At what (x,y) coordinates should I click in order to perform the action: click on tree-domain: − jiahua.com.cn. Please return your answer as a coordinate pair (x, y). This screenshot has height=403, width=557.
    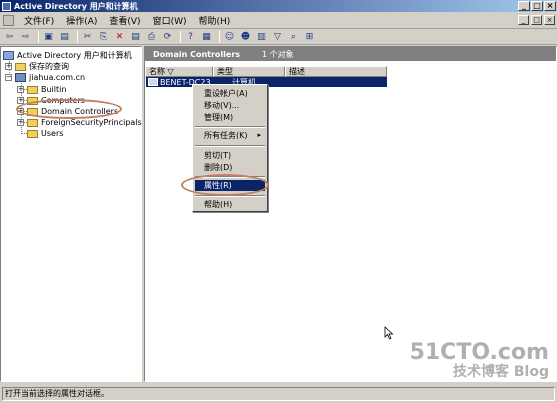
    Looking at the image, I should click on (45, 77).